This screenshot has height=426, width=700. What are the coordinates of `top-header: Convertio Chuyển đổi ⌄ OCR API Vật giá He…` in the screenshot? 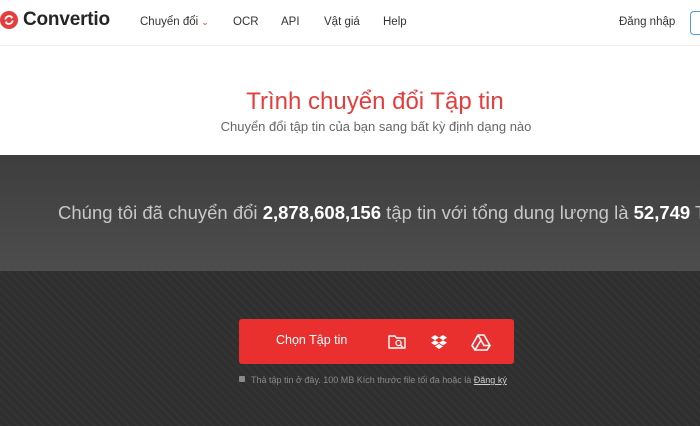 It's located at (350, 23).